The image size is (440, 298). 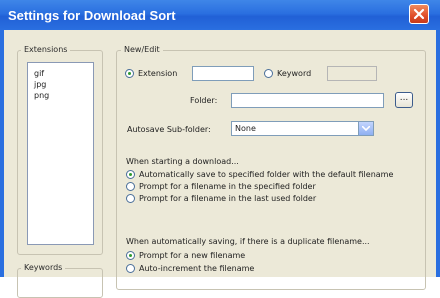 What do you see at coordinates (92, 15) in the screenshot?
I see `window-title: Settings for Download Sort` at bounding box center [92, 15].